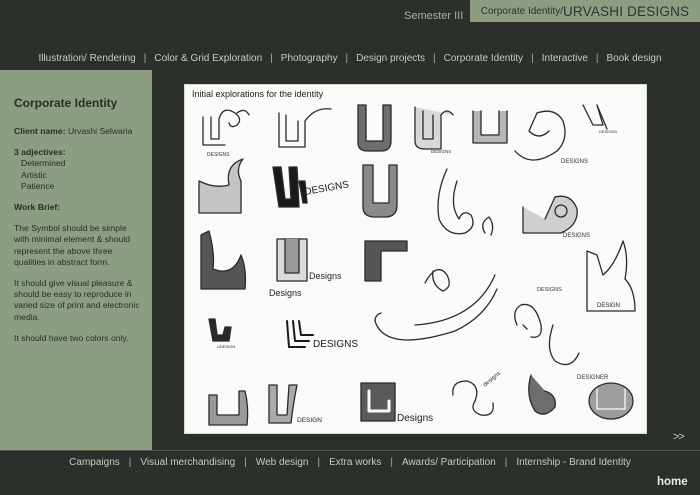  What do you see at coordinates (599, 119) in the screenshot?
I see `sketch-u-slant: DESIGNS` at bounding box center [599, 119].